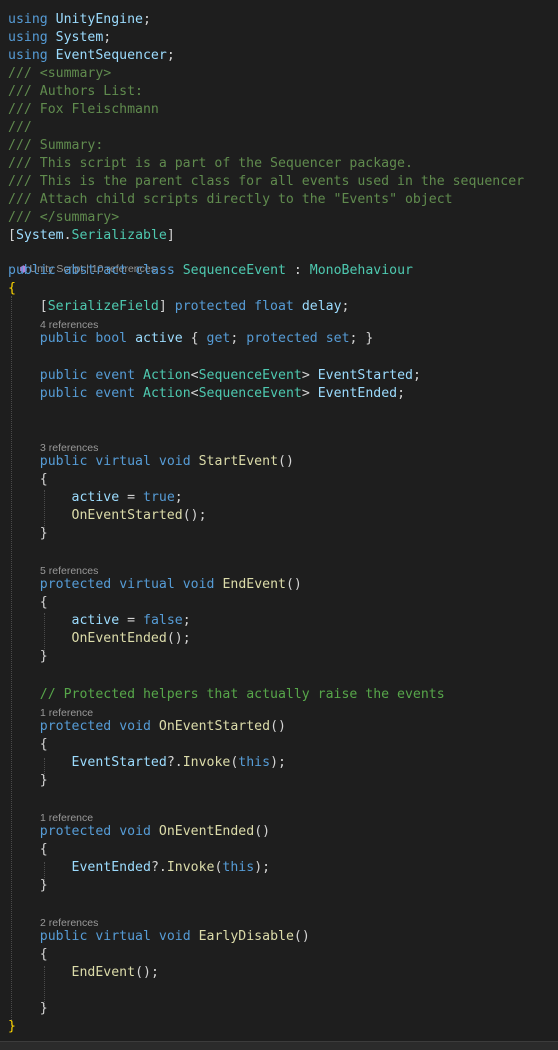 This screenshot has width=558, height=1050. Describe the element at coordinates (283, 110) in the screenshot. I see `code-line: /// Fox Fleischmann` at that location.